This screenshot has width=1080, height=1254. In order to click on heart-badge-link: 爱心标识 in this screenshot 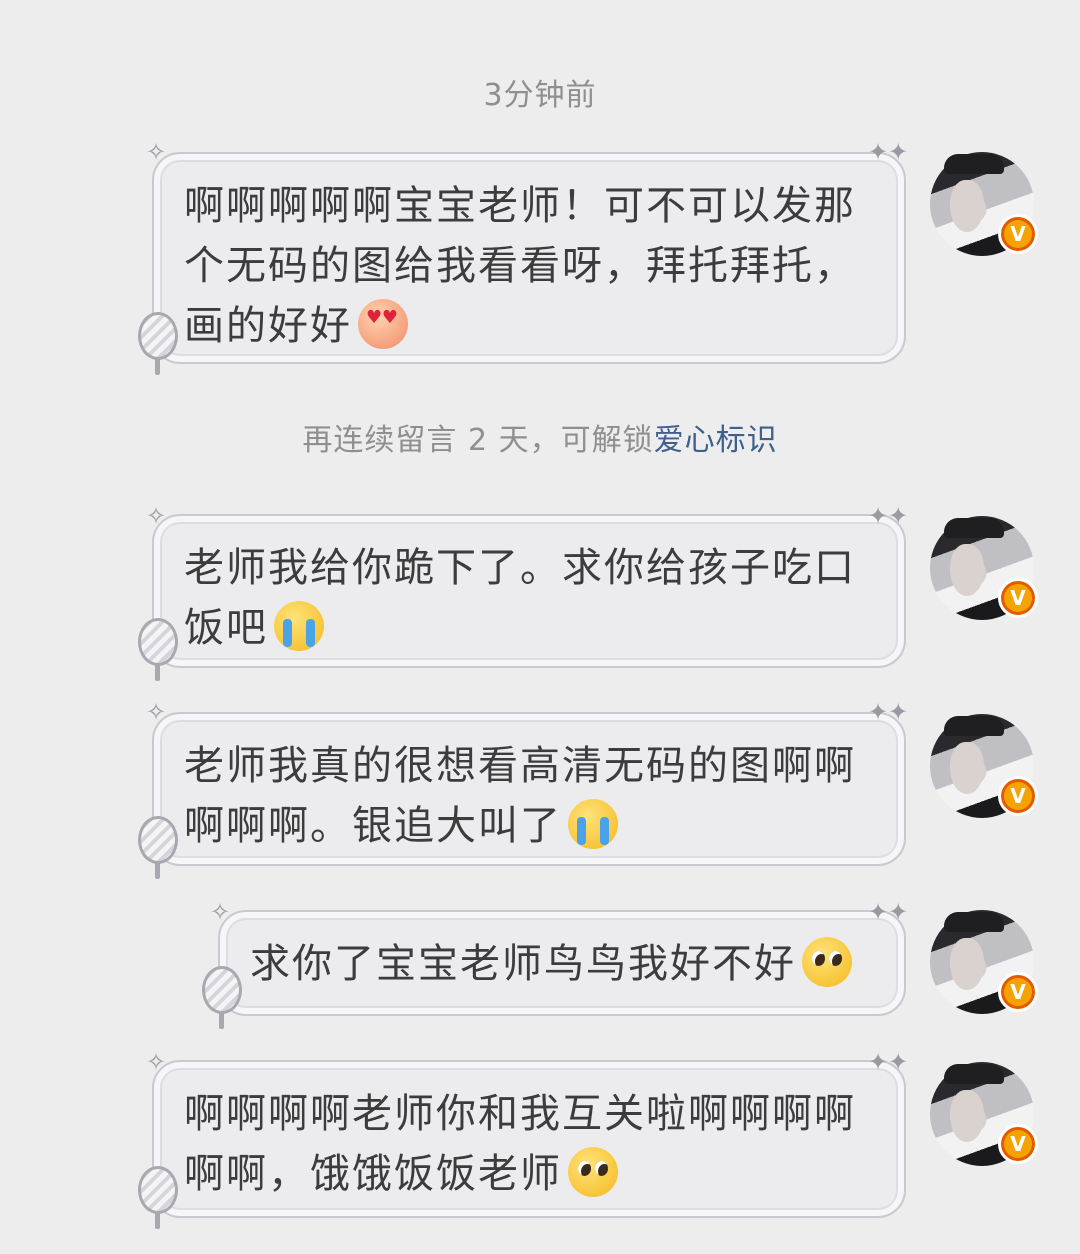, I will do `click(716, 440)`.